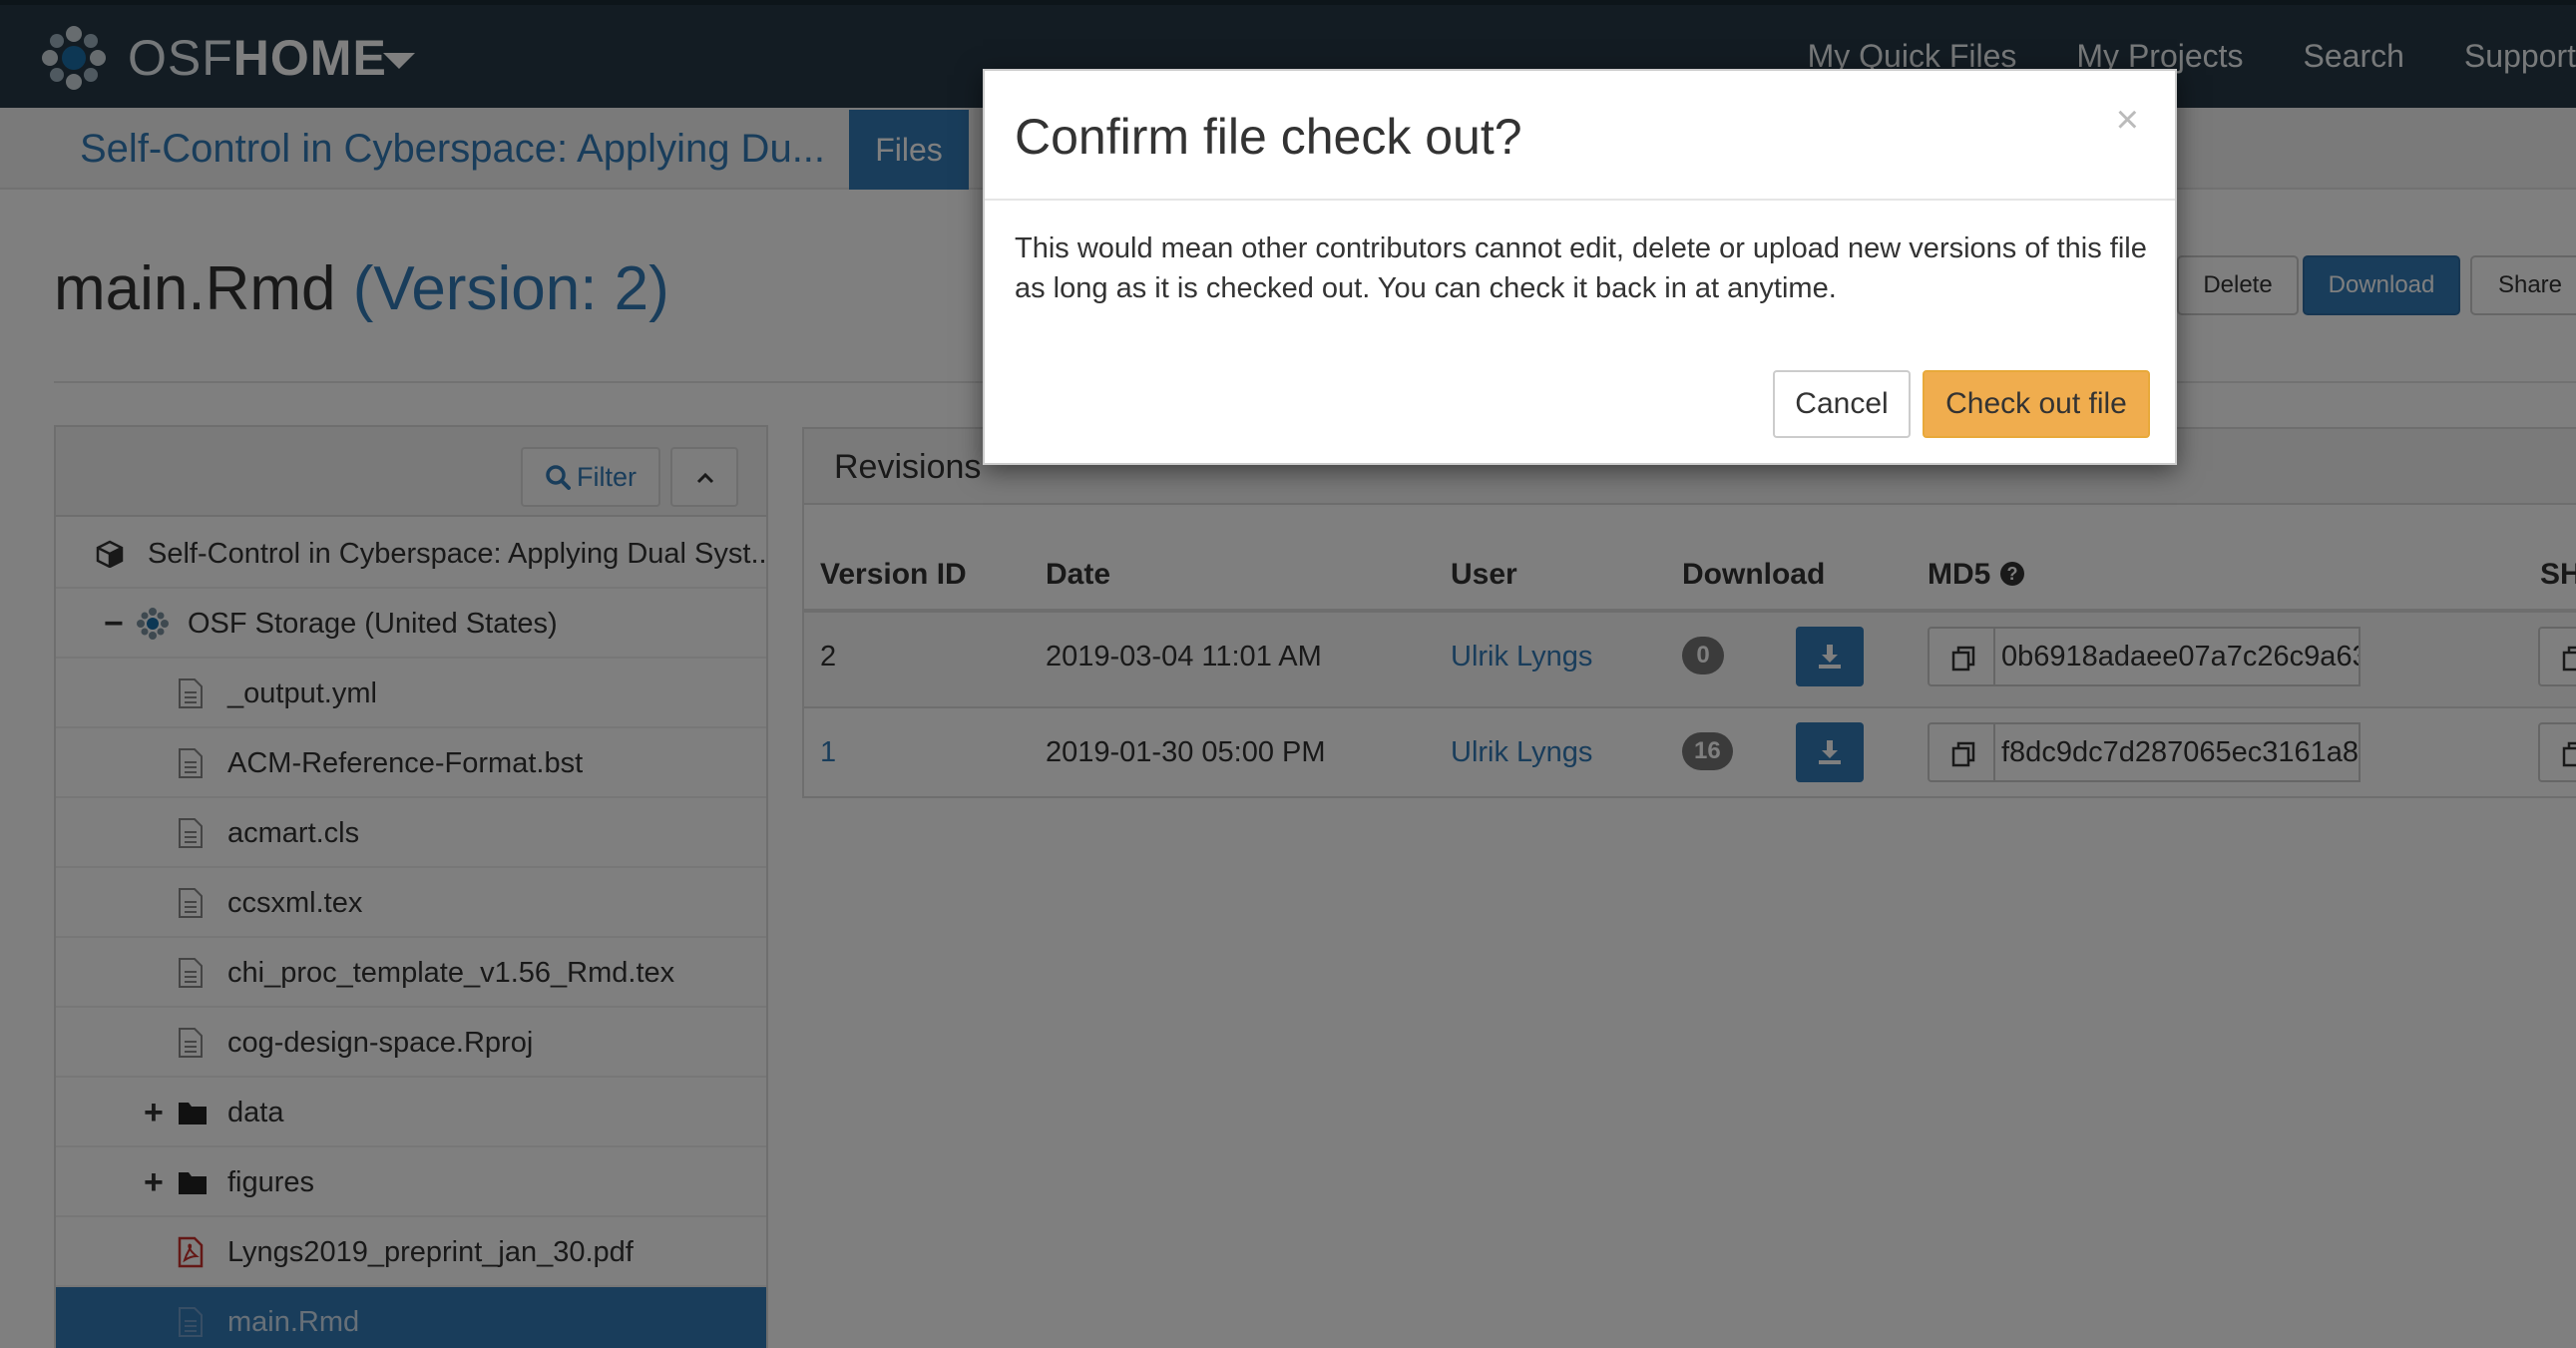 This screenshot has width=2576, height=1348. What do you see at coordinates (2127, 120) in the screenshot?
I see `close-icon: ×` at bounding box center [2127, 120].